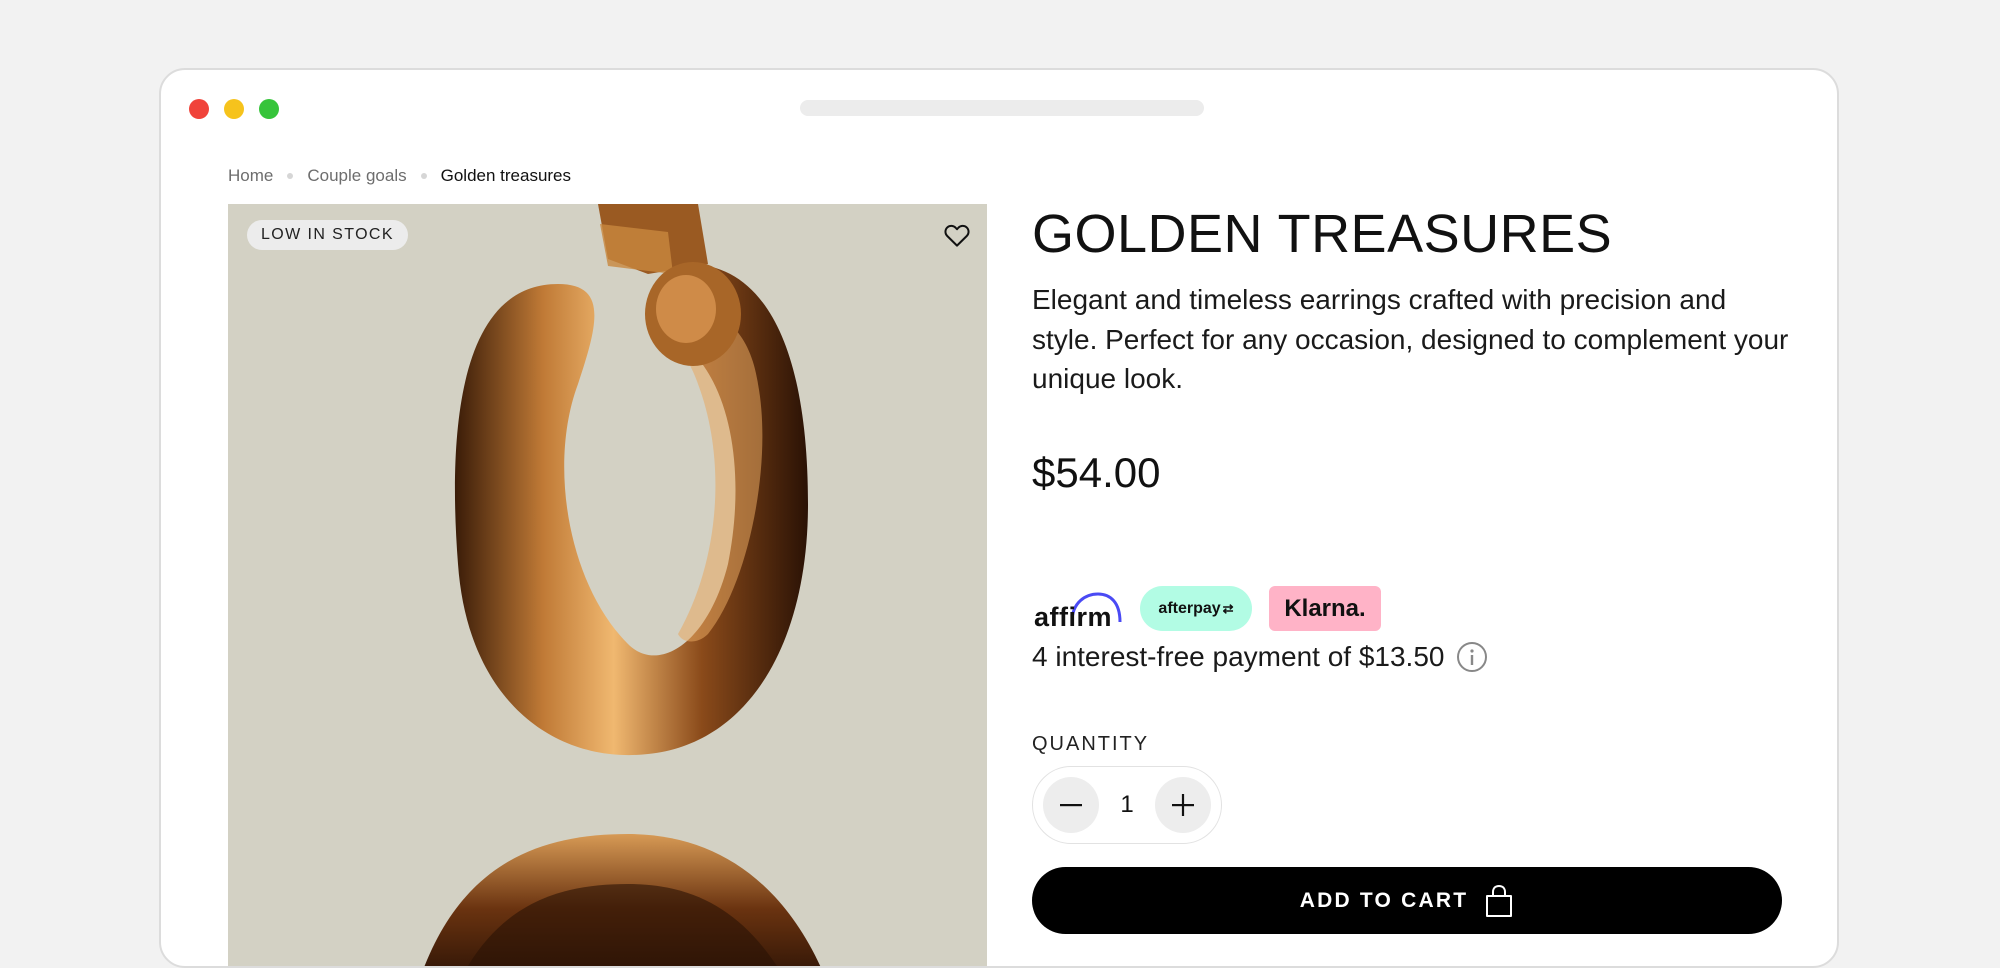 The width and height of the screenshot is (2000, 968). What do you see at coordinates (234, 109) in the screenshot?
I see `minimize-window-dot` at bounding box center [234, 109].